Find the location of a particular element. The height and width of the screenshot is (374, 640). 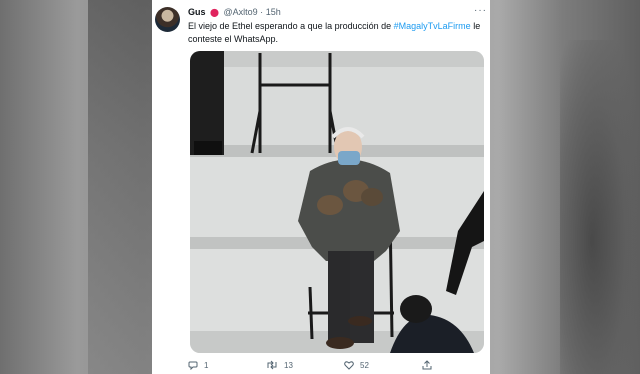

heart-icon is located at coordinates (349, 365).